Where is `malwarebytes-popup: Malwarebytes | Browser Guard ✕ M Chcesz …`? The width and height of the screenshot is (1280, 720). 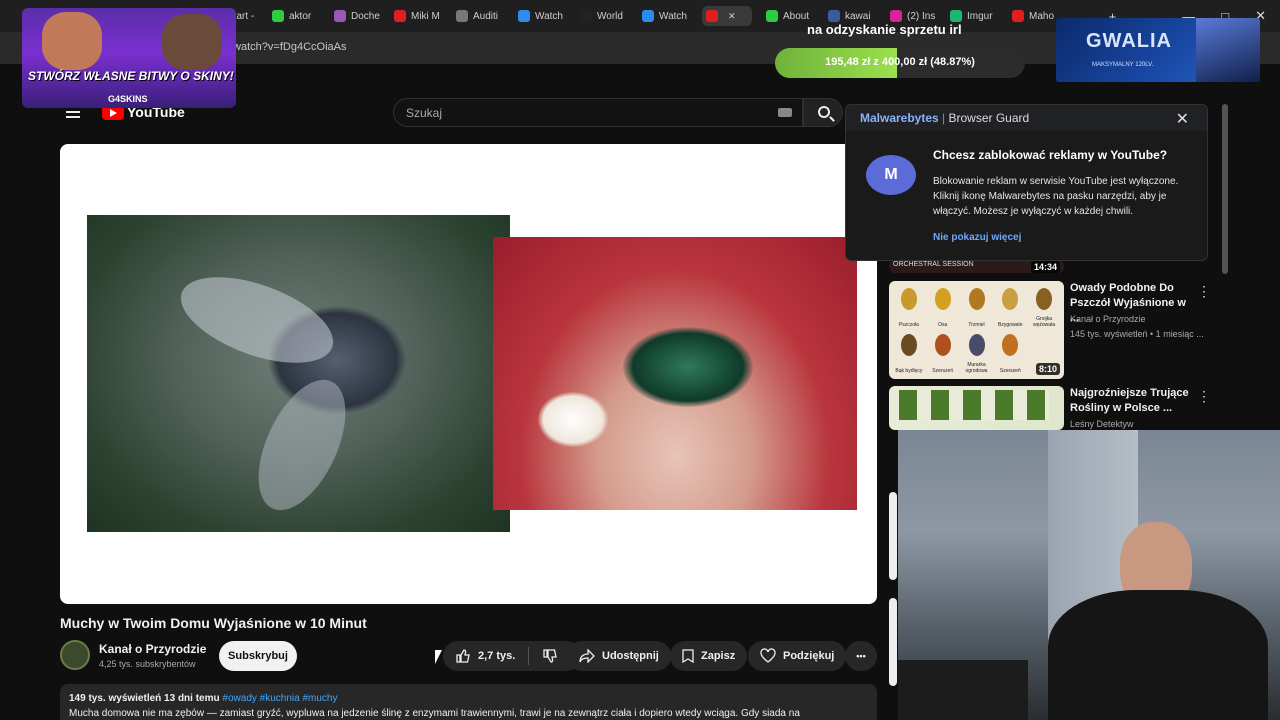 malwarebytes-popup: Malwarebytes | Browser Guard ✕ M Chcesz … is located at coordinates (1026, 182).